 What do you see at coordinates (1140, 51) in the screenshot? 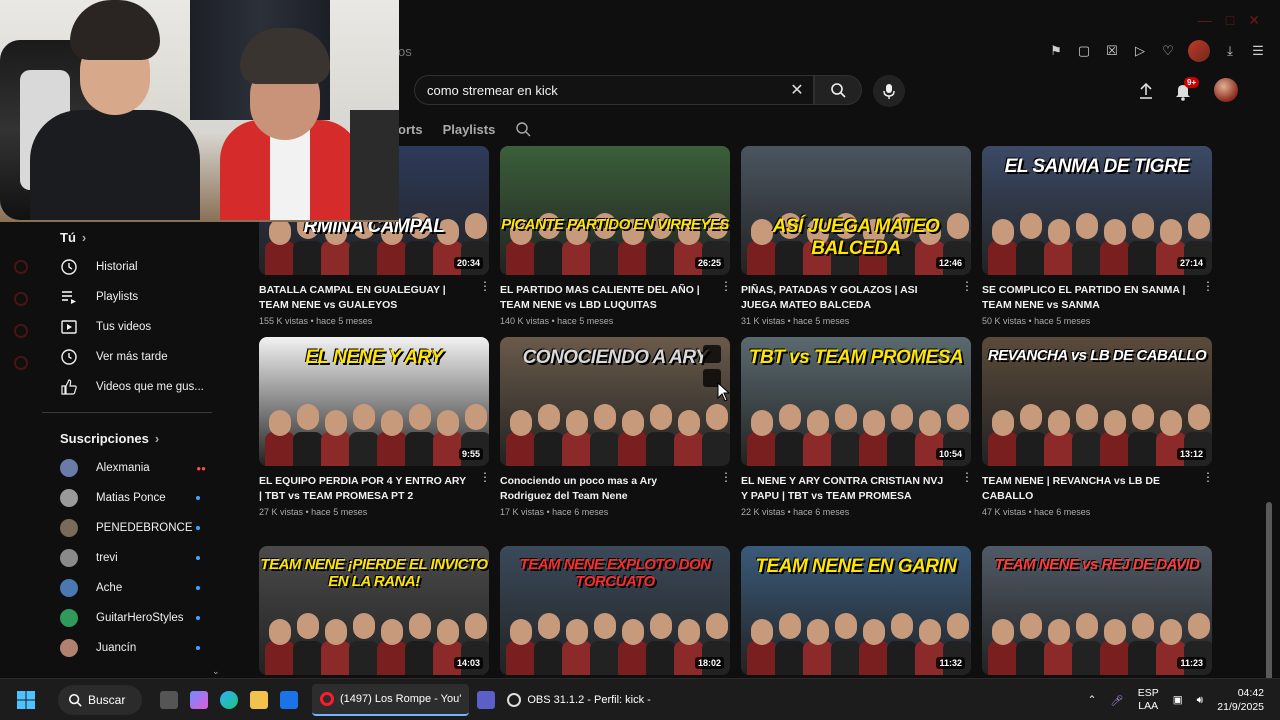
I see `play-extension-icon: ▷` at bounding box center [1140, 51].